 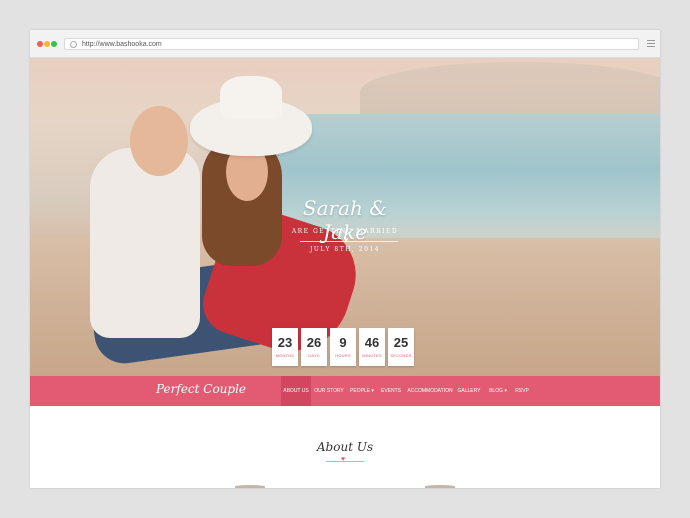 I want to click on about-section: About Us ♥, so click(x=345, y=447).